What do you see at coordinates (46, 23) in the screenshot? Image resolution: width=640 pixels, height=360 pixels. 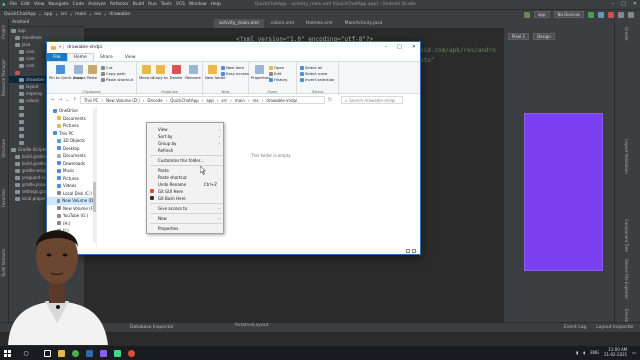 I see `project-view-select: Android` at bounding box center [46, 23].